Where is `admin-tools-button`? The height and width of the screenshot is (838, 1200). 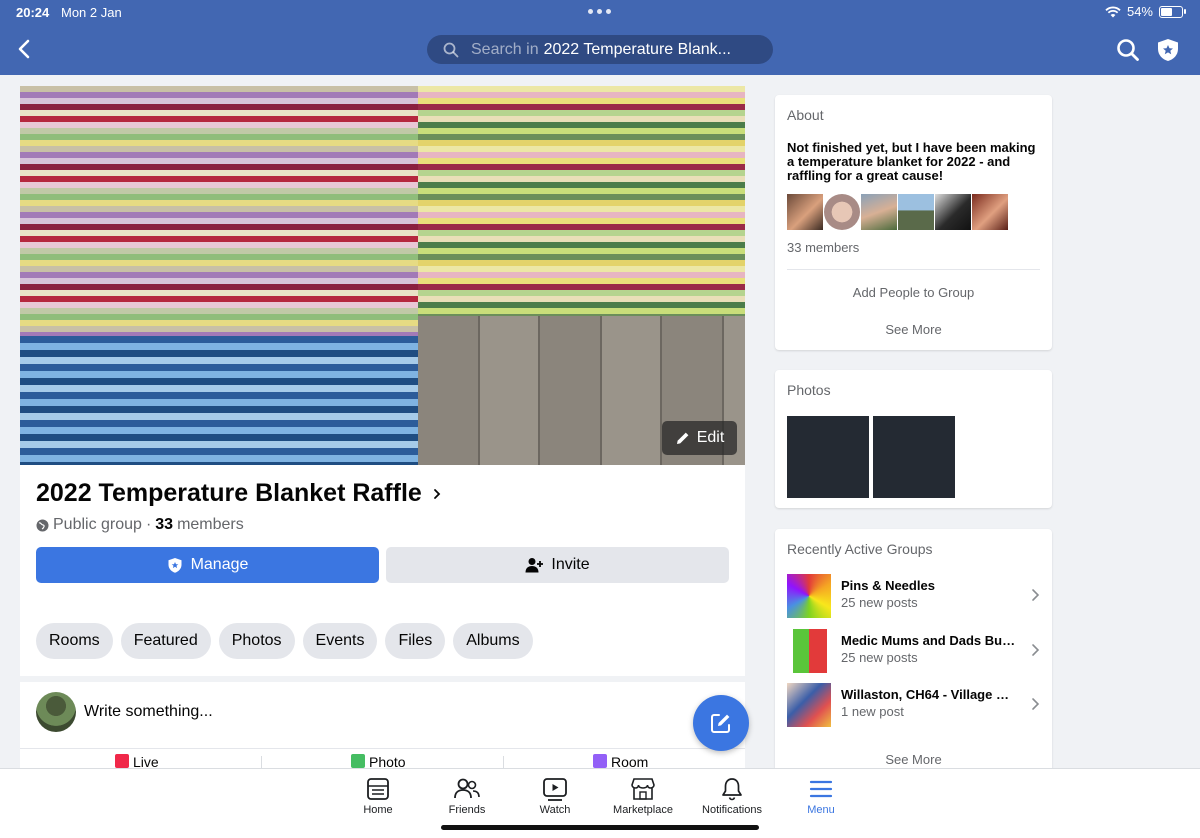 admin-tools-button is located at coordinates (1168, 52).